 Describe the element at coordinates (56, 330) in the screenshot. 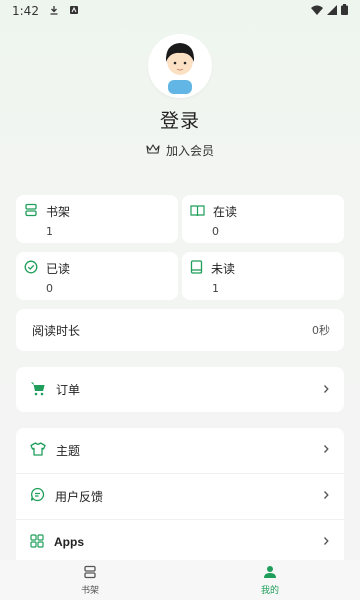

I see `reading-time-label: 阅读时长` at that location.